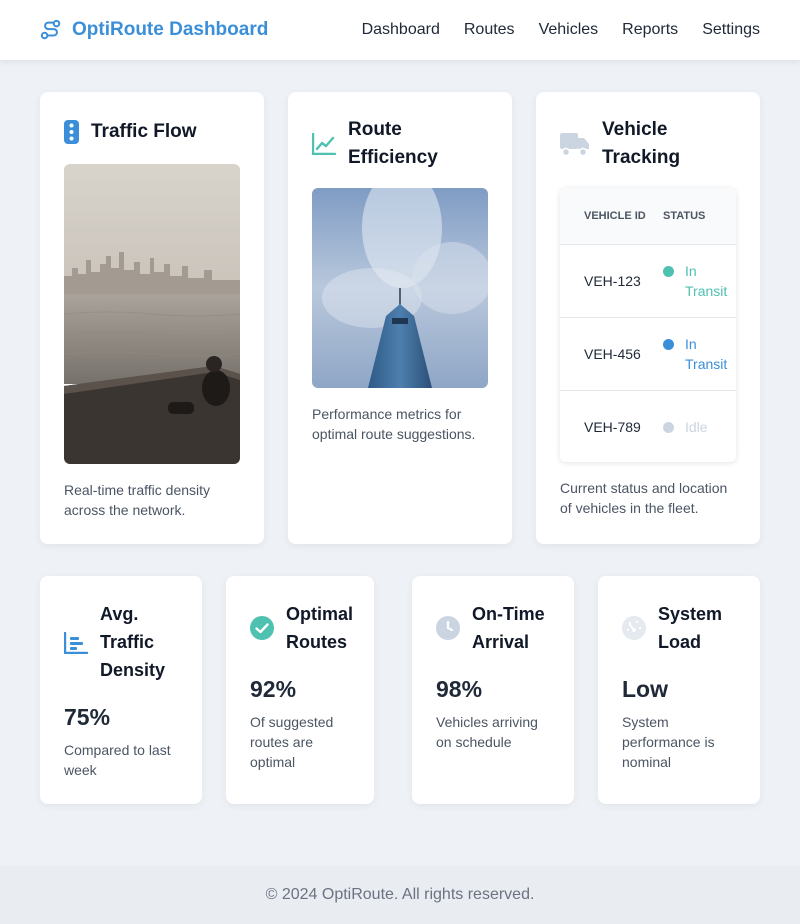  Describe the element at coordinates (170, 29) in the screenshot. I see `app-title: OptiRoute Dashboard` at that location.